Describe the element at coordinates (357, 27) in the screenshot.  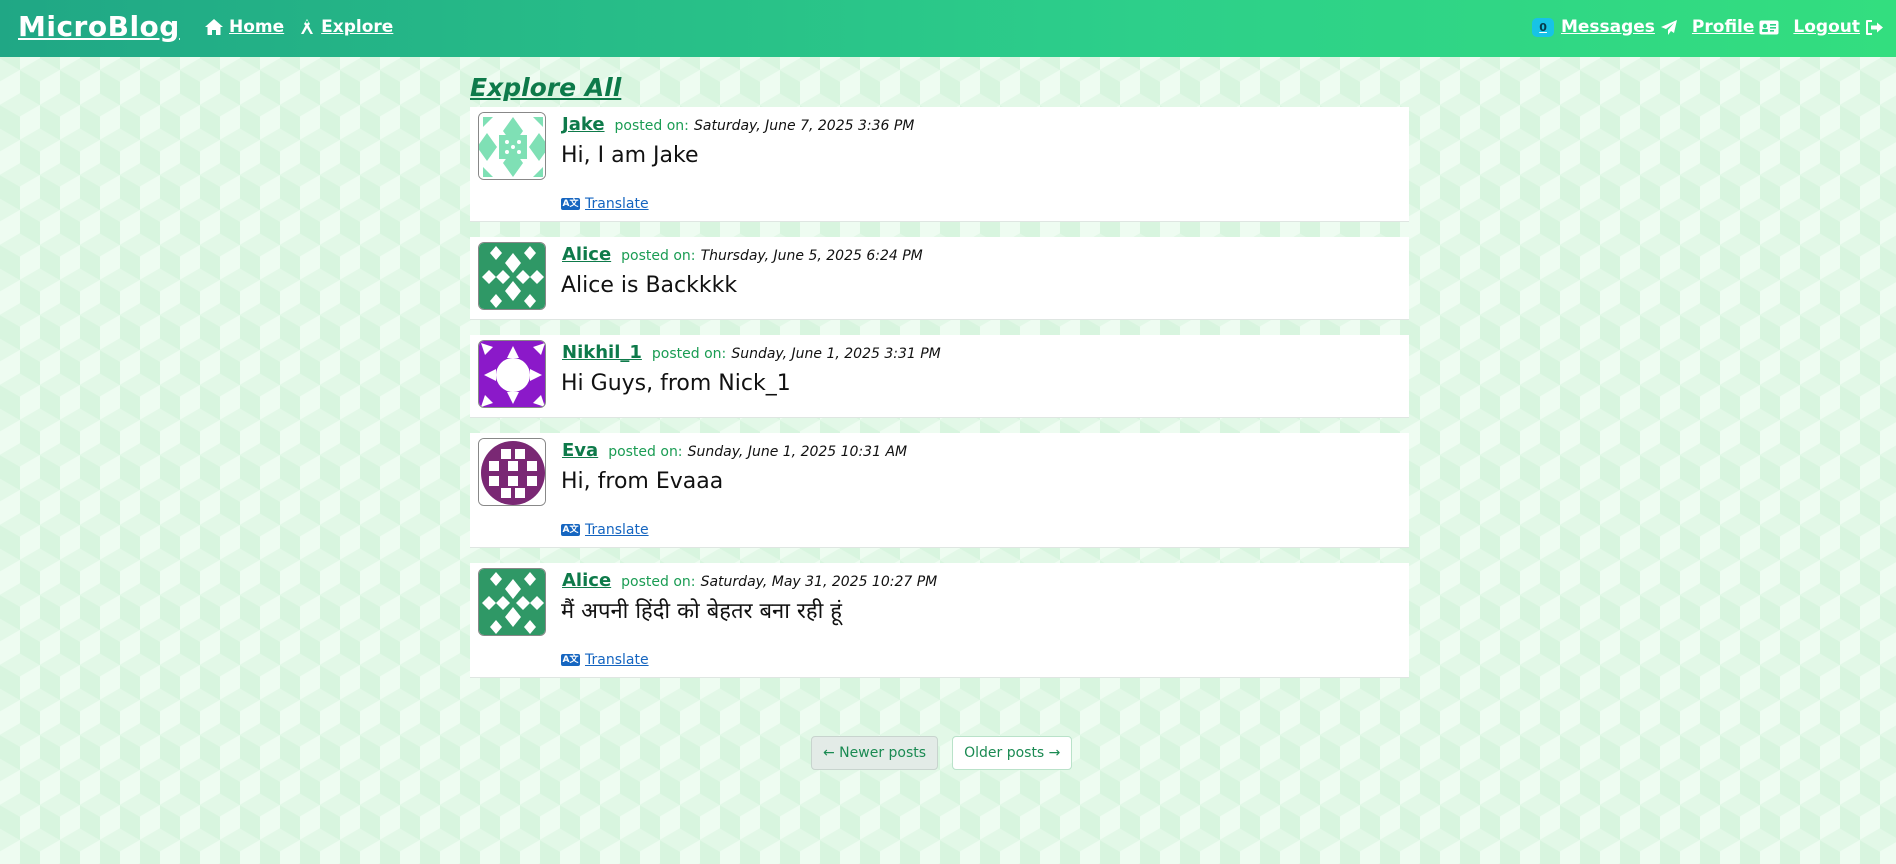
I see `nav-explore-label: Explore` at that location.